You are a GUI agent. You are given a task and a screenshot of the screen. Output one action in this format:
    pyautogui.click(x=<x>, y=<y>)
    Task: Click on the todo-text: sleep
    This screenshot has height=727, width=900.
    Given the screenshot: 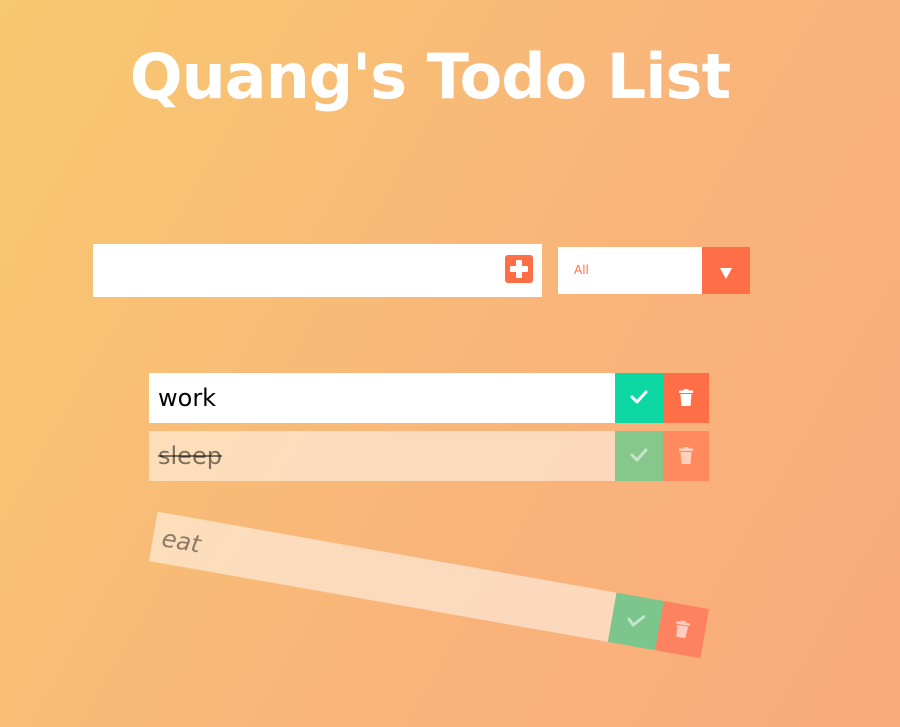 What is the action you would take?
    pyautogui.click(x=190, y=456)
    